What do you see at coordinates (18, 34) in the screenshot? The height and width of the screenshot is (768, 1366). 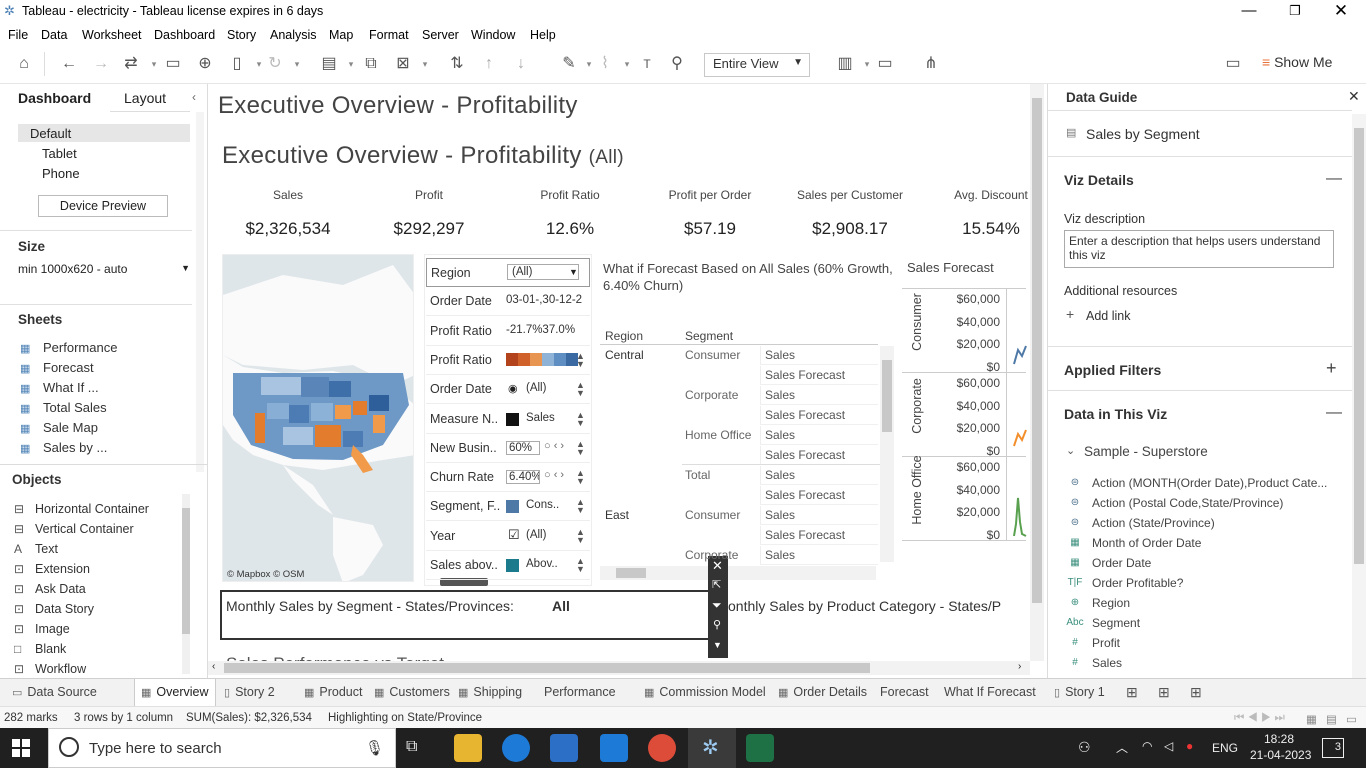 I see `menu-file: File` at bounding box center [18, 34].